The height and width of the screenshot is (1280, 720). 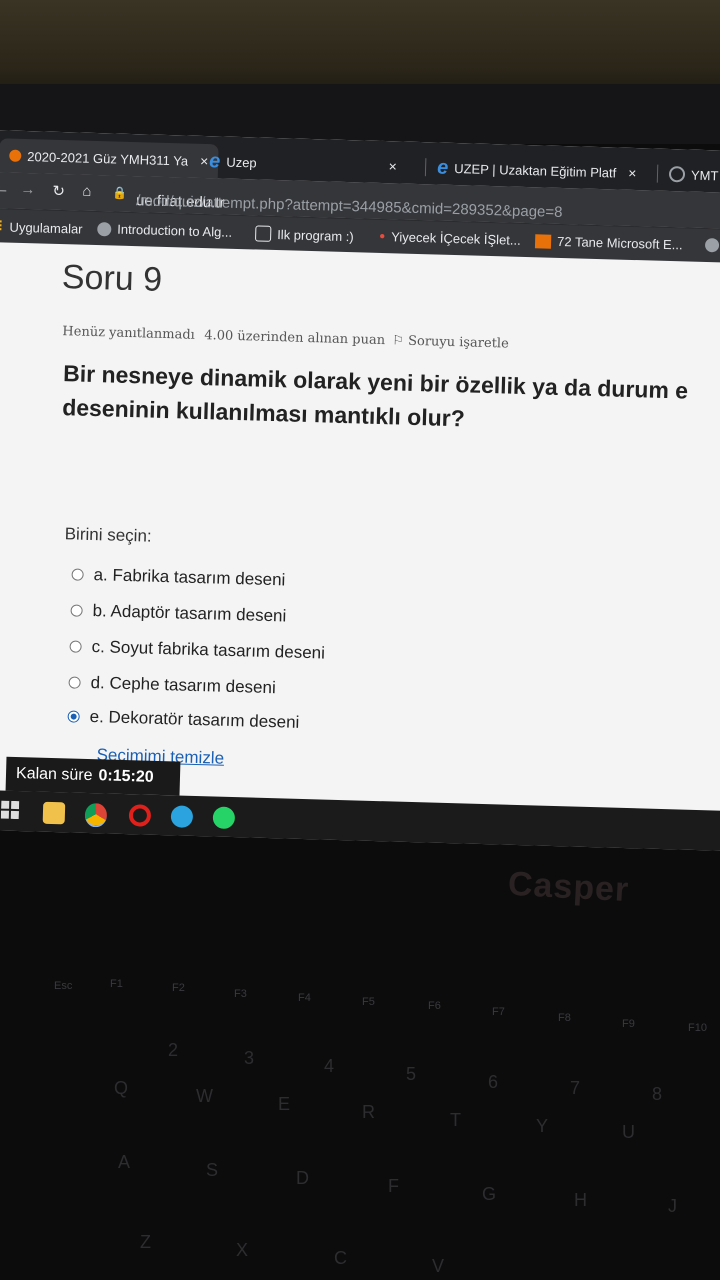 I want to click on bookmark-ilk-program: Ilk program :), so click(x=304, y=234).